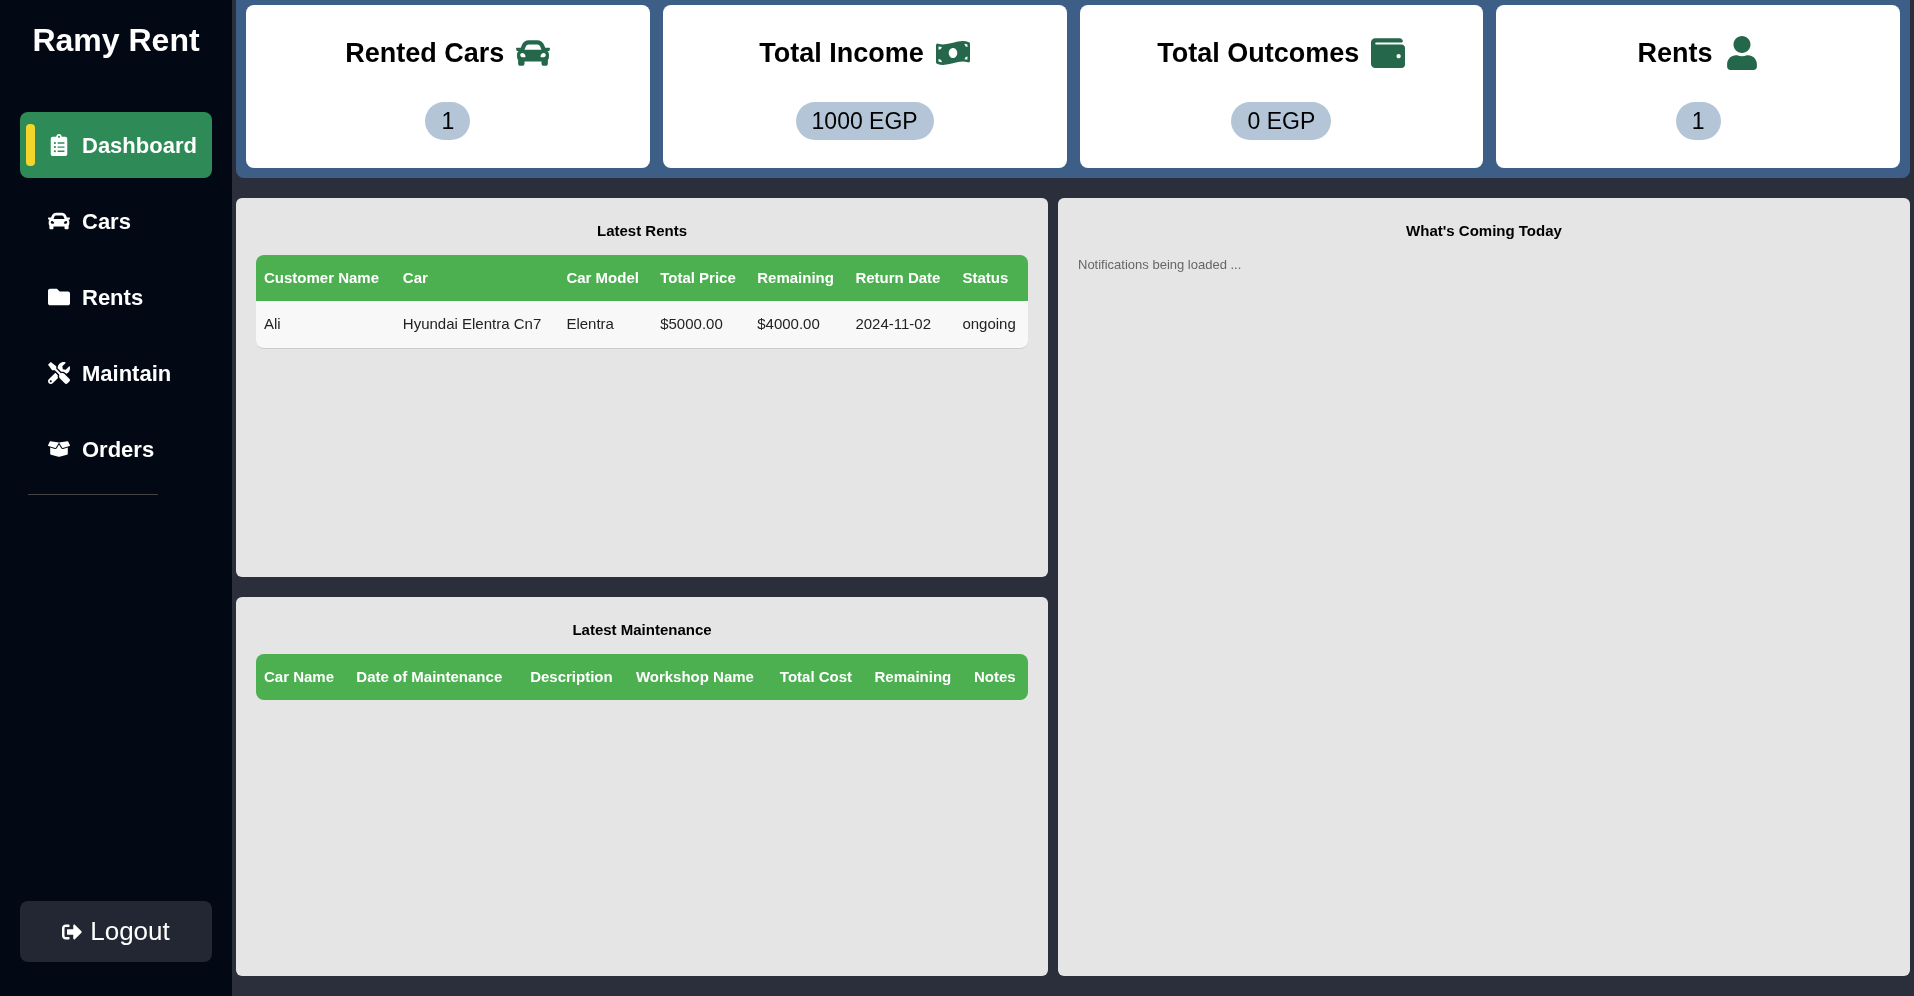 The image size is (1914, 996). Describe the element at coordinates (901, 325) in the screenshot. I see `table-cell: 2024-11-02` at that location.